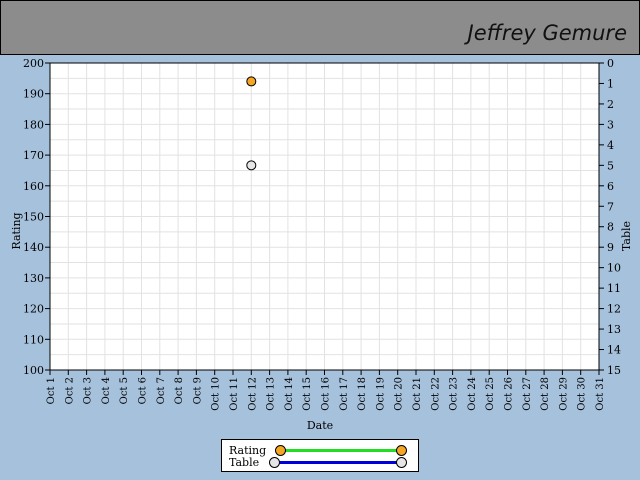 This screenshot has height=480, width=640. Describe the element at coordinates (33, 94) in the screenshot. I see `y-tick-label: 190` at that location.